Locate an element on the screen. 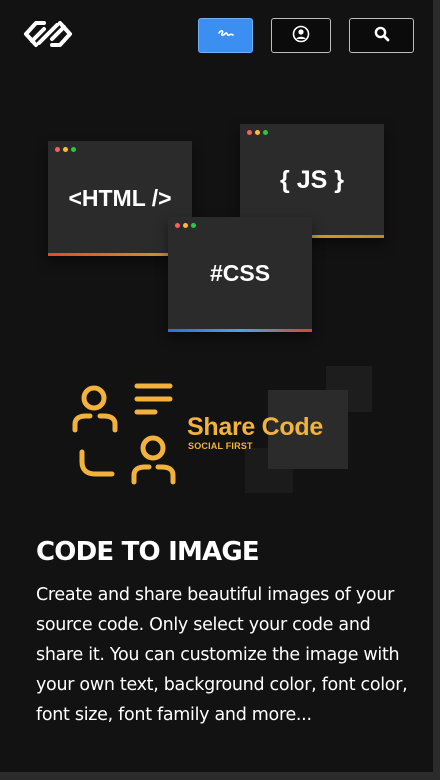 Image resolution: width=440 pixels, height=780 pixels. page-title: CODE TO IMAGE is located at coordinates (148, 552).